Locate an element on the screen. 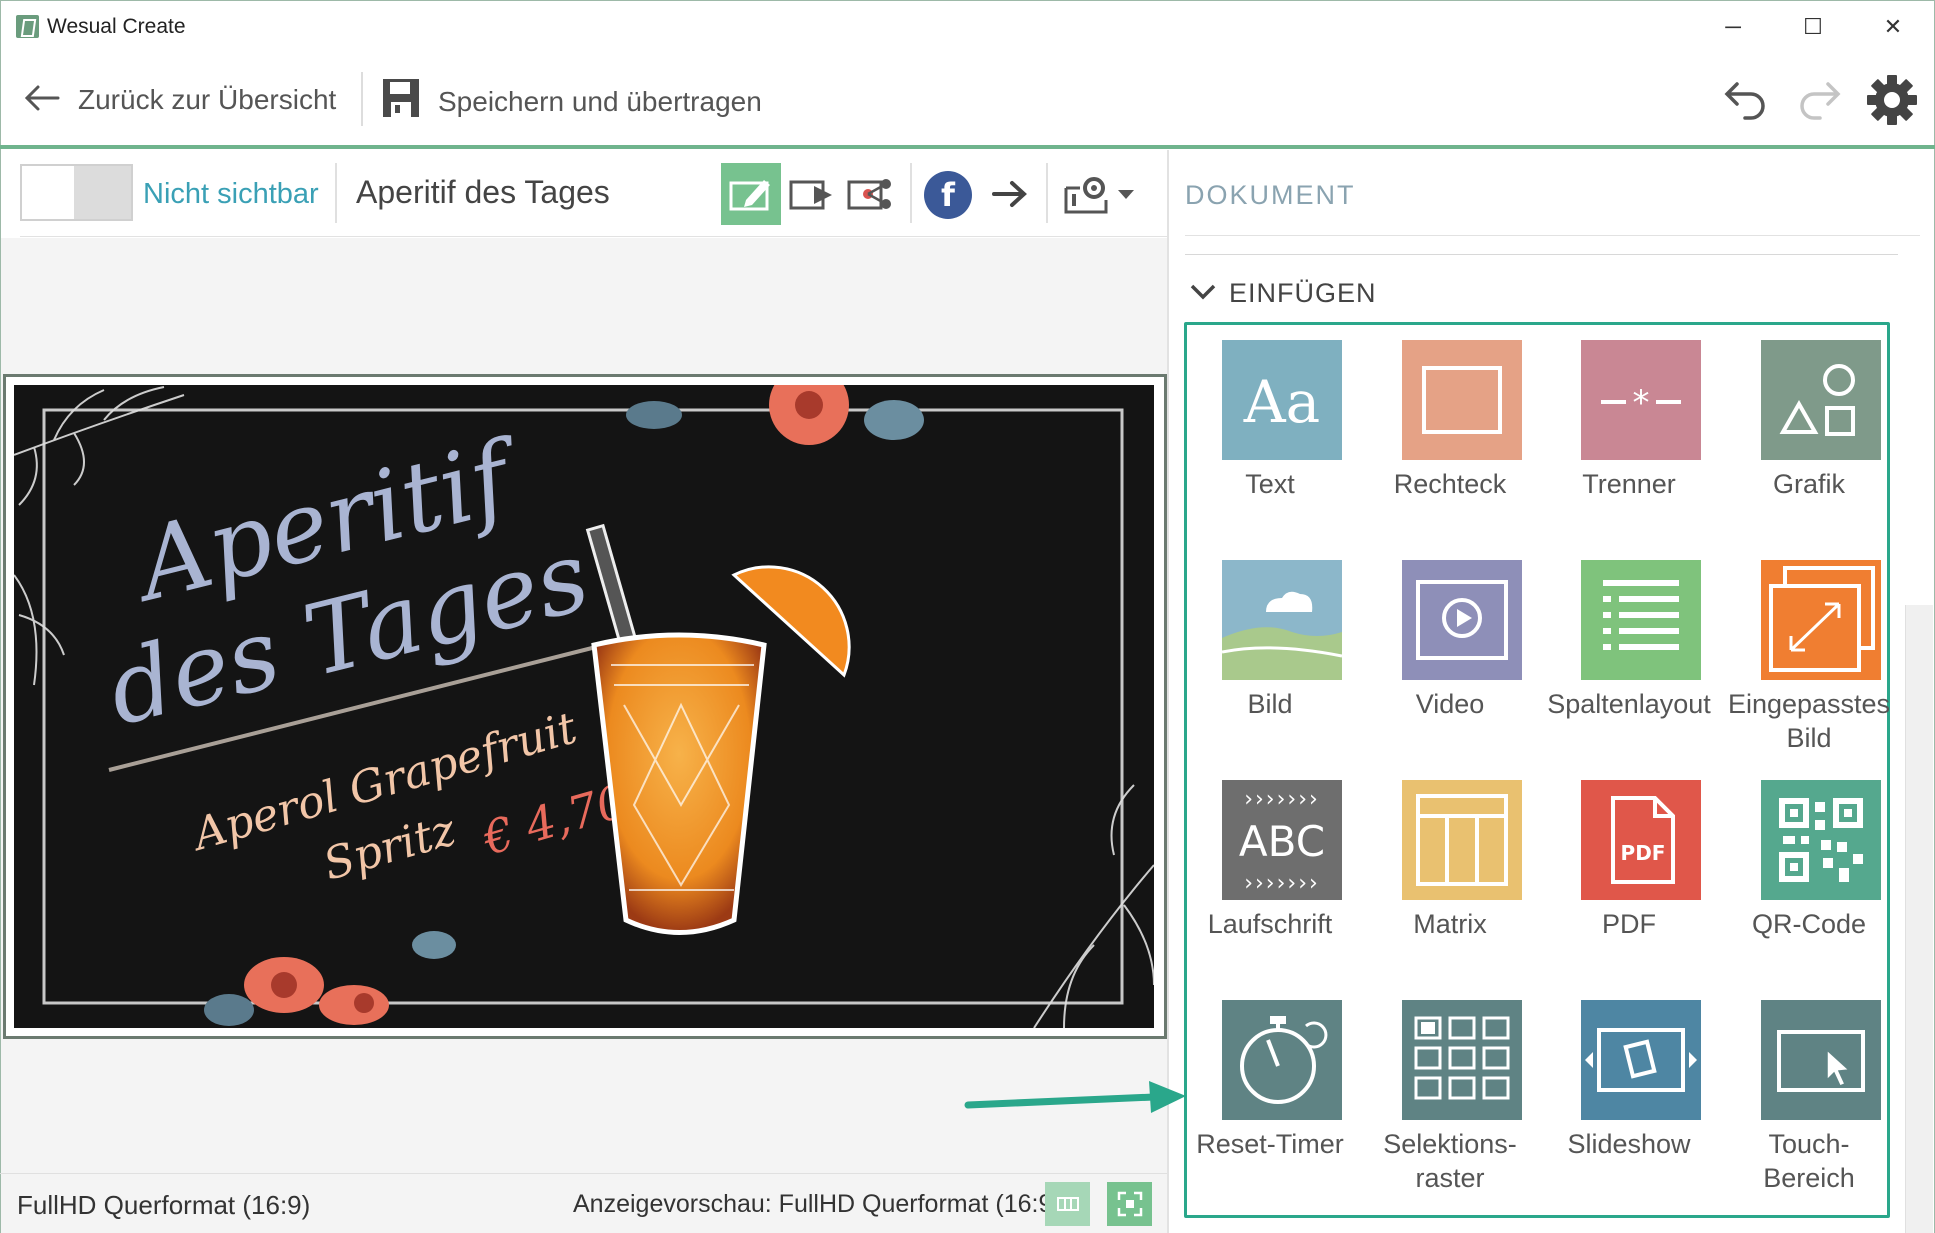  insert-tile-timer: Reset-Timer is located at coordinates (1270, 1077).